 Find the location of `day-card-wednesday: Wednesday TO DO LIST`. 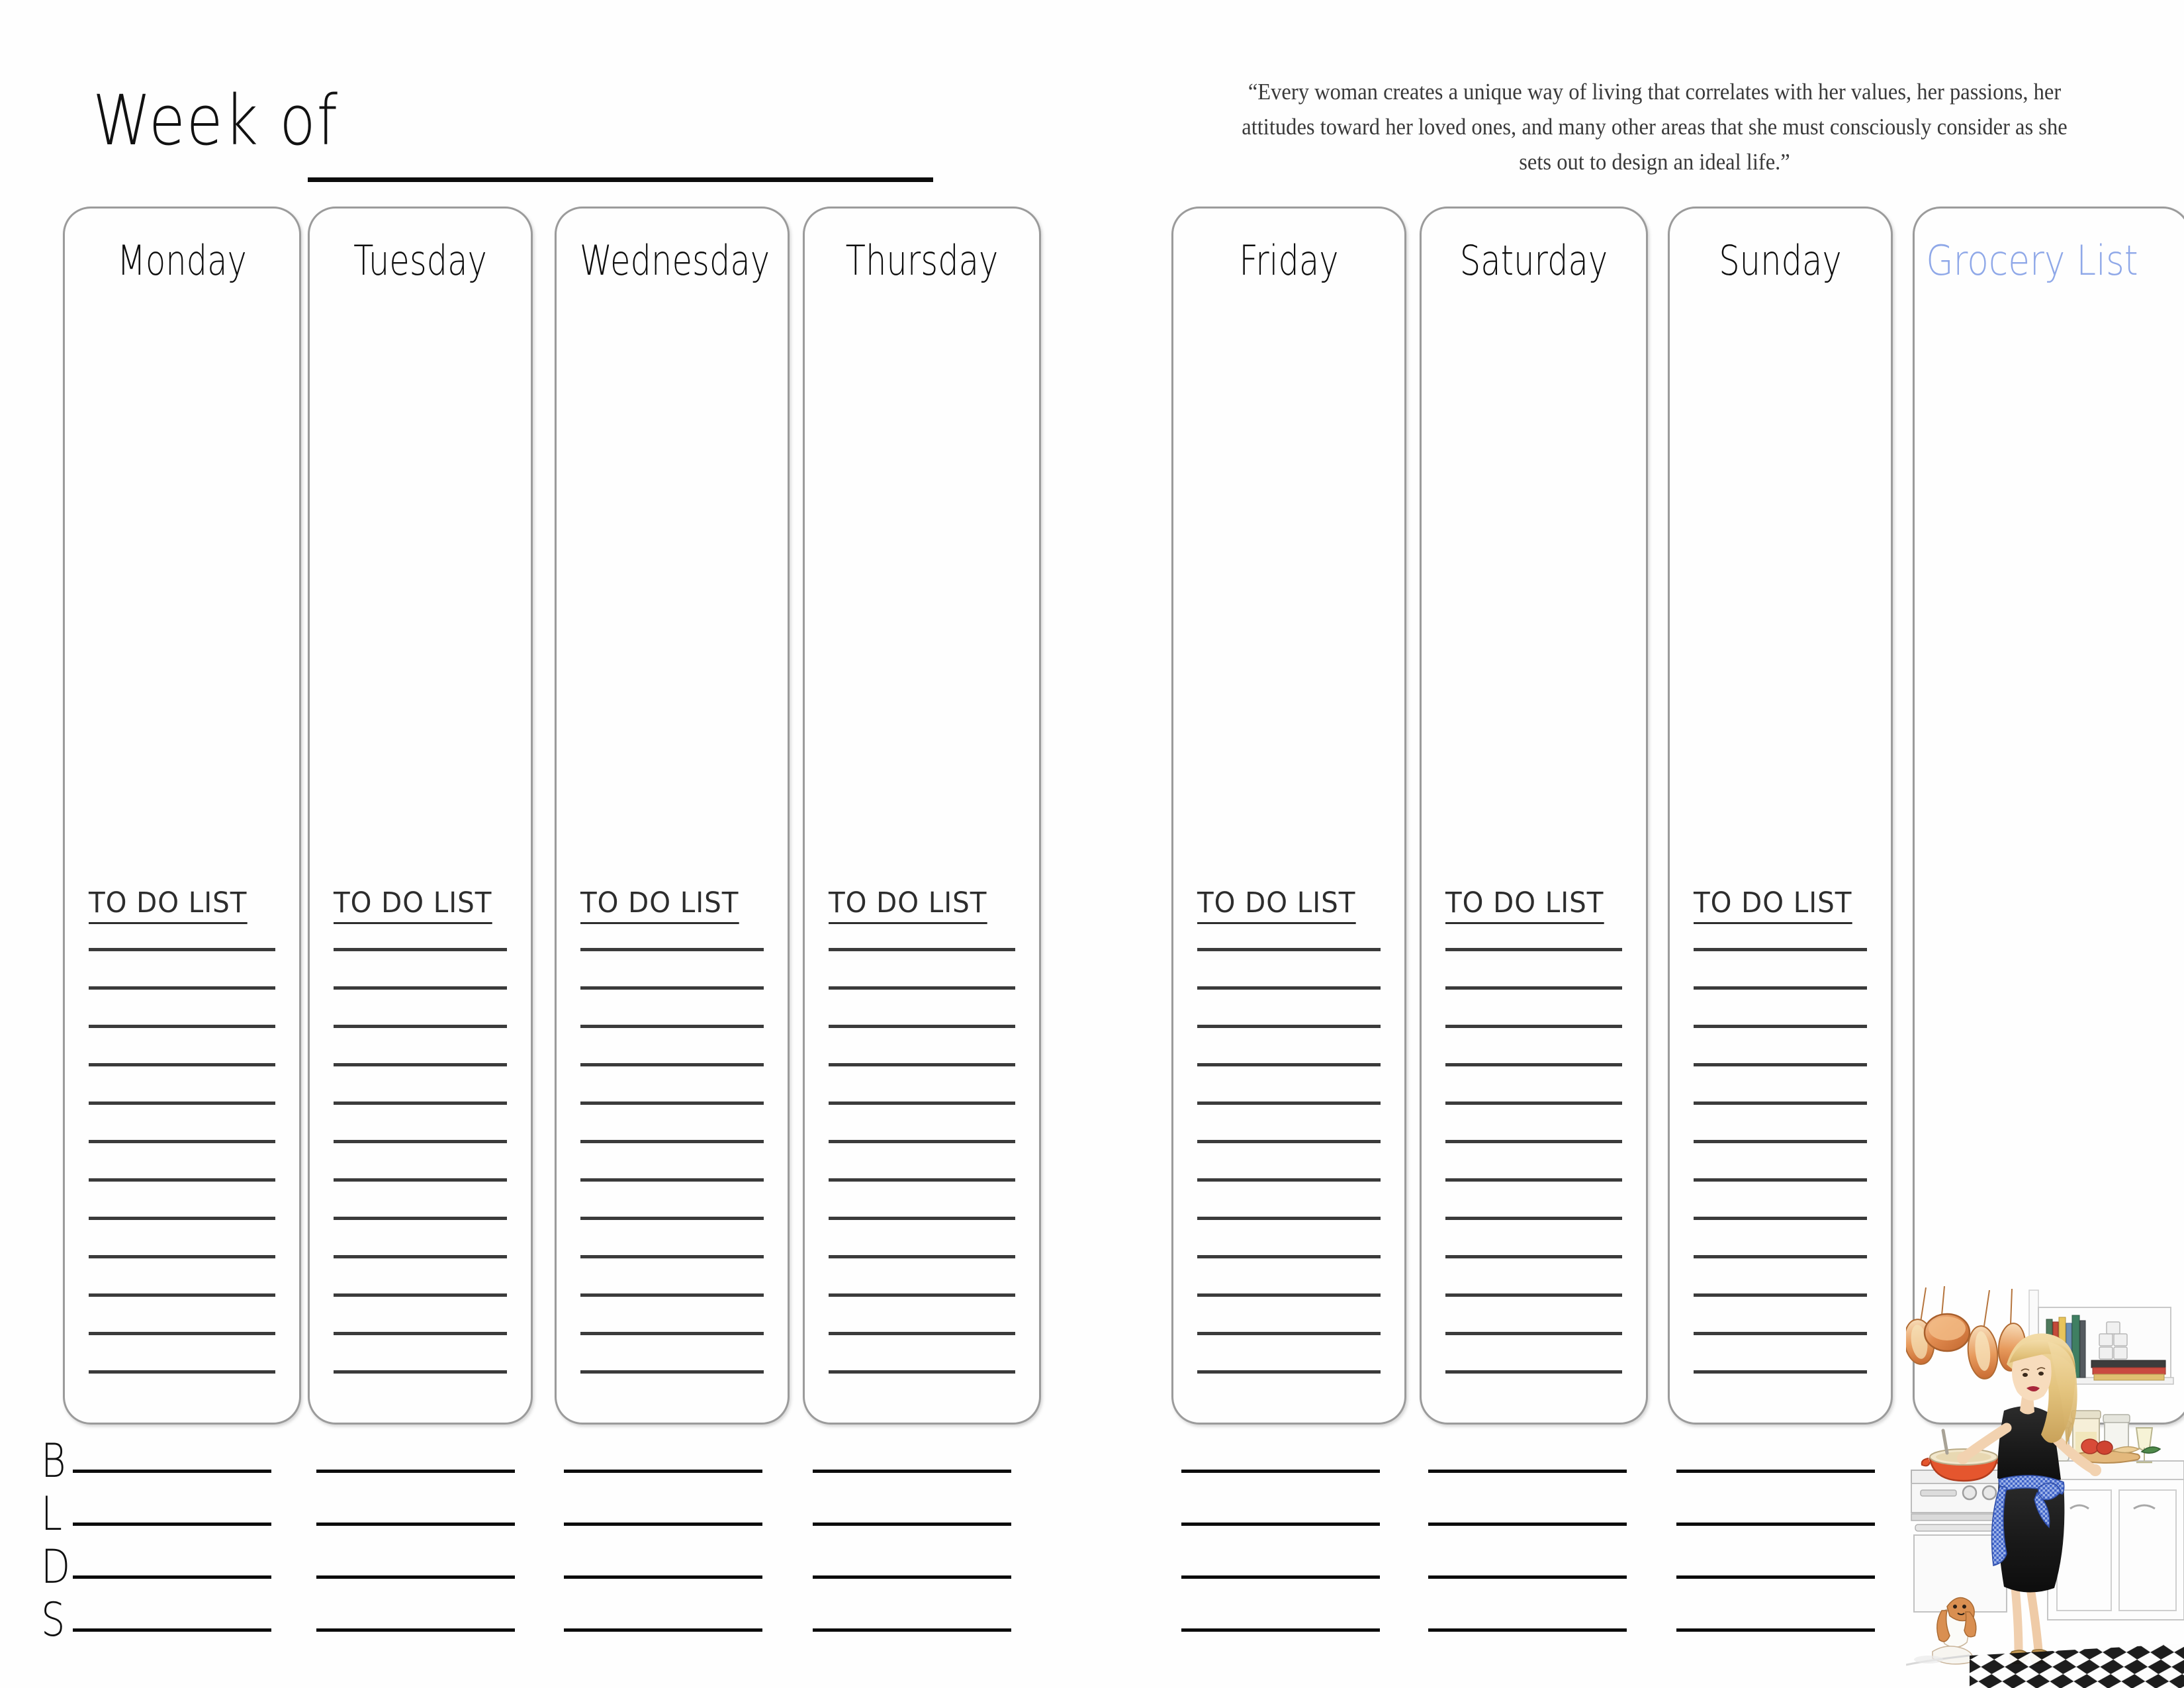

day-card-wednesday: Wednesday TO DO LIST is located at coordinates (672, 816).